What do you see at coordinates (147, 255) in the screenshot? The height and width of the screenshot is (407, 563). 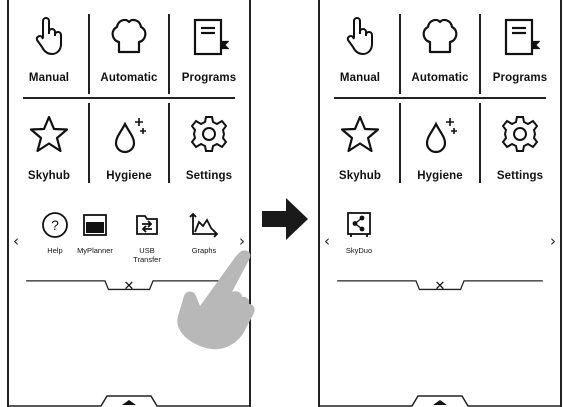 I see `sub-item-label: USB Transfer` at bounding box center [147, 255].